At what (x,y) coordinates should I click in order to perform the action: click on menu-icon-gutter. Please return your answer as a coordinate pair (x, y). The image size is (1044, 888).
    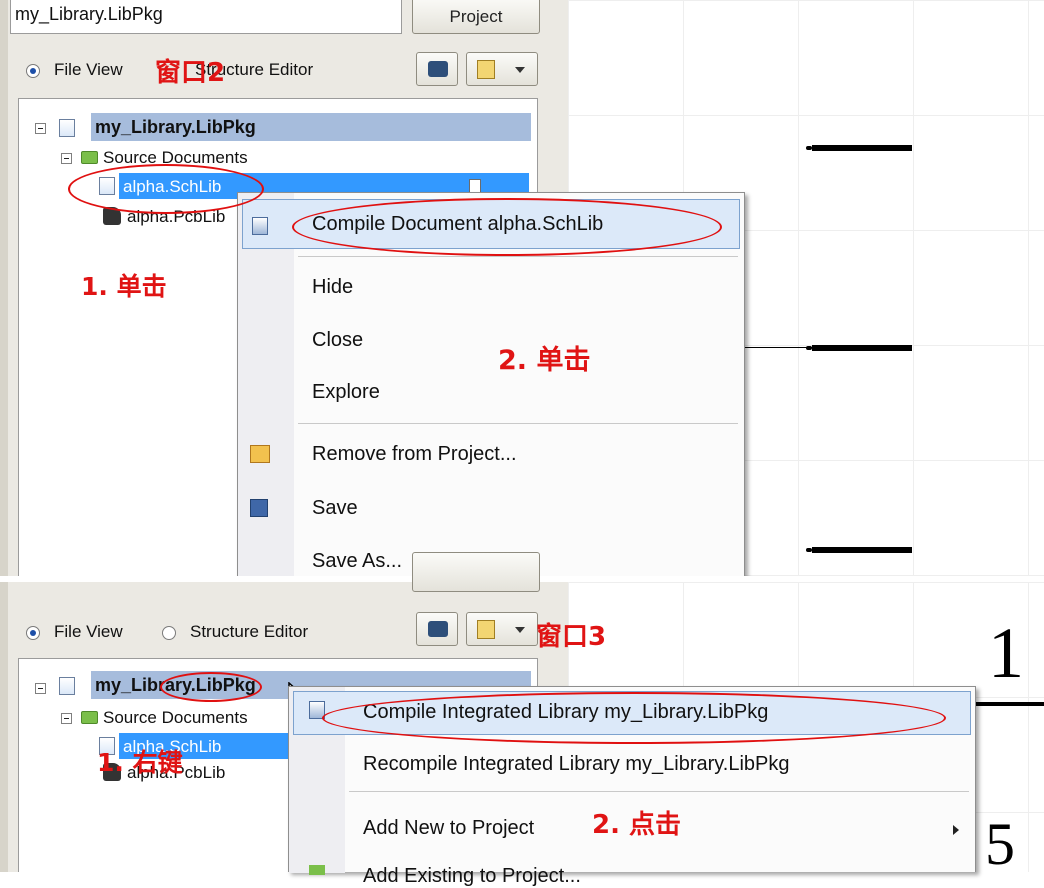
    Looking at the image, I should click on (266, 386).